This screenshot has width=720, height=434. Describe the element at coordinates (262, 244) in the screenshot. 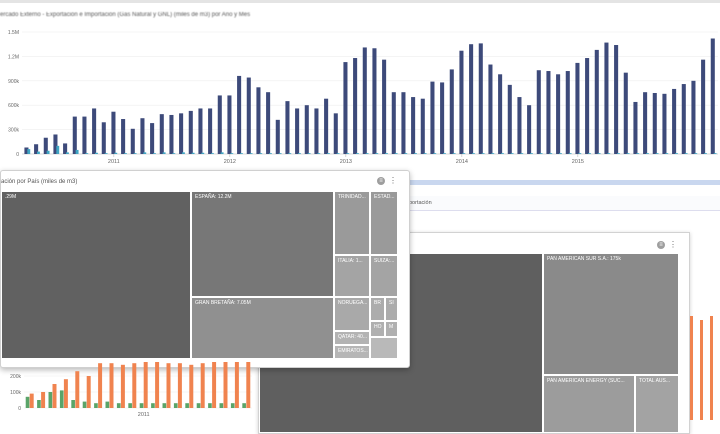

I see `treemap-tile: ESPAÑA: 12.2M` at that location.